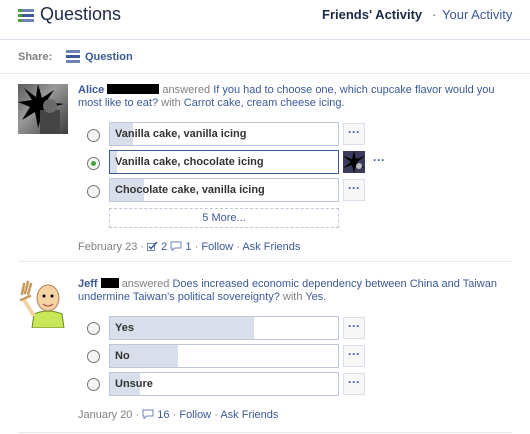 The width and height of the screenshot is (530, 434). What do you see at coordinates (181, 134) in the screenshot?
I see `option-label: Vanilla cake, vanilla icing` at bounding box center [181, 134].